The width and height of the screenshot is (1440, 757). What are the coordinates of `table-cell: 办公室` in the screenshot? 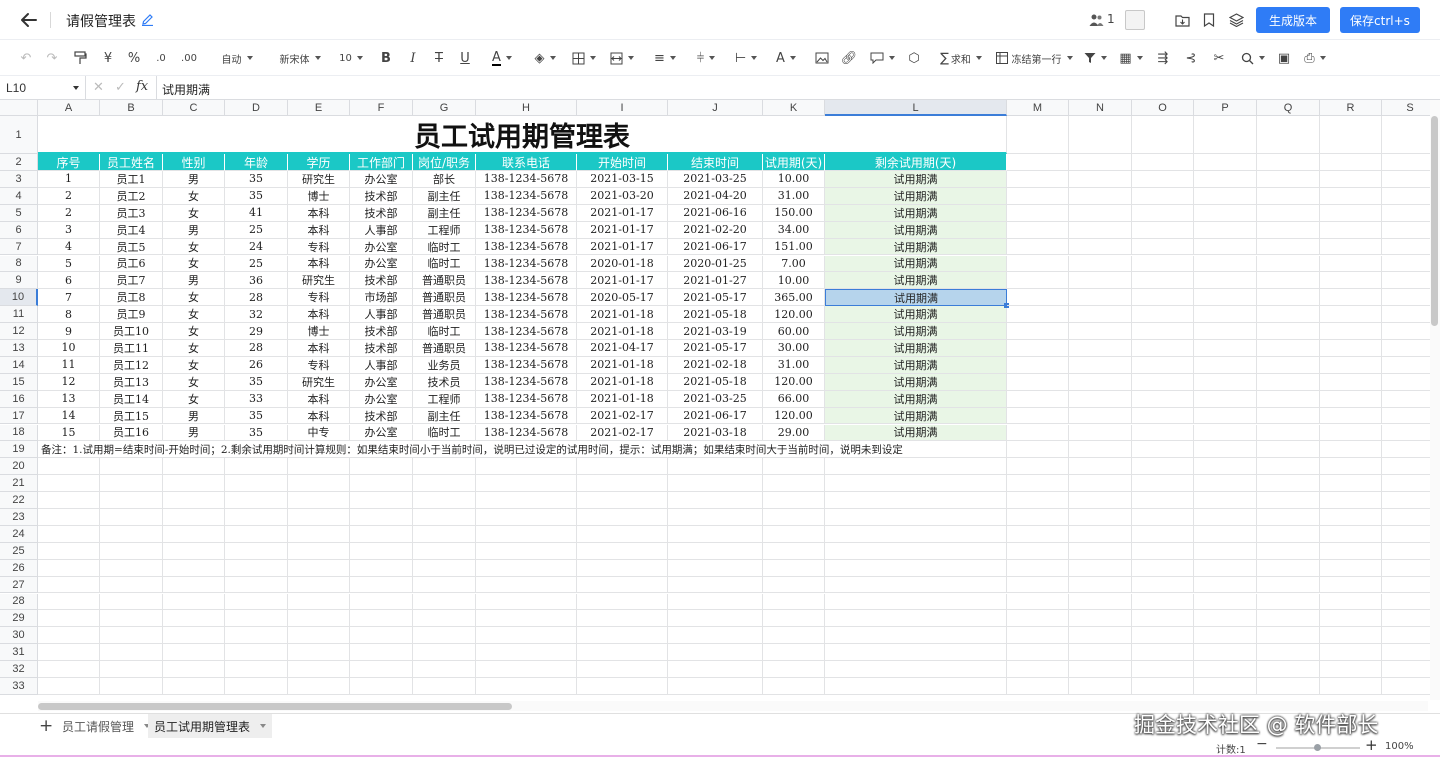 It's located at (381, 247).